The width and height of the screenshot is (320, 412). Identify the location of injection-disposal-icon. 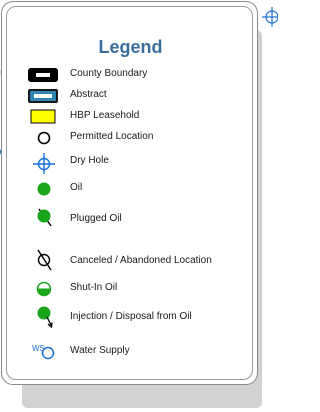
(45, 317).